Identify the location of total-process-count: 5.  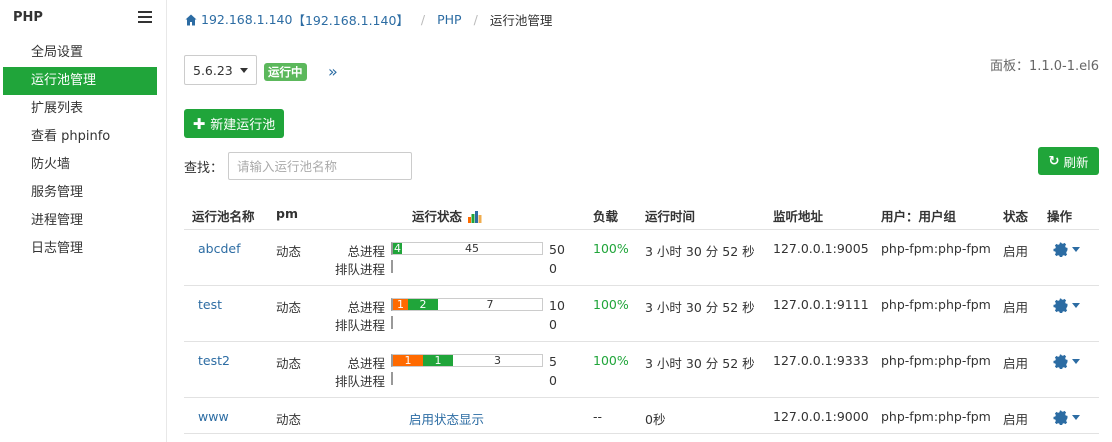
(553, 361).